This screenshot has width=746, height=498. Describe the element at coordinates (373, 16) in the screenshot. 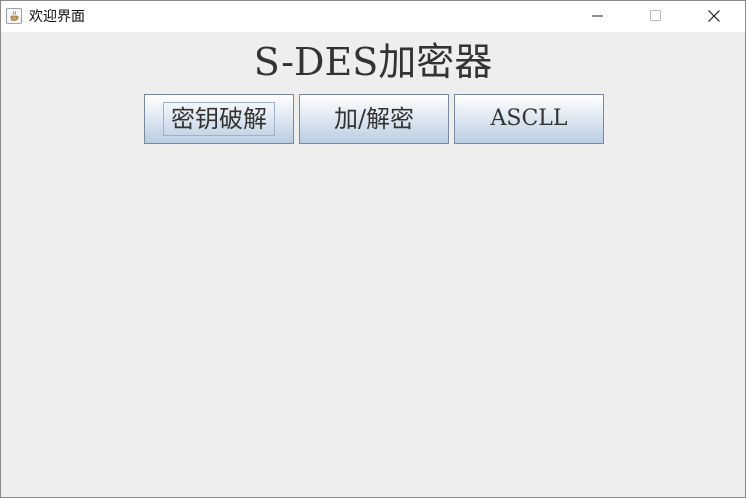

I see `title-bar: 欢迎界面` at that location.